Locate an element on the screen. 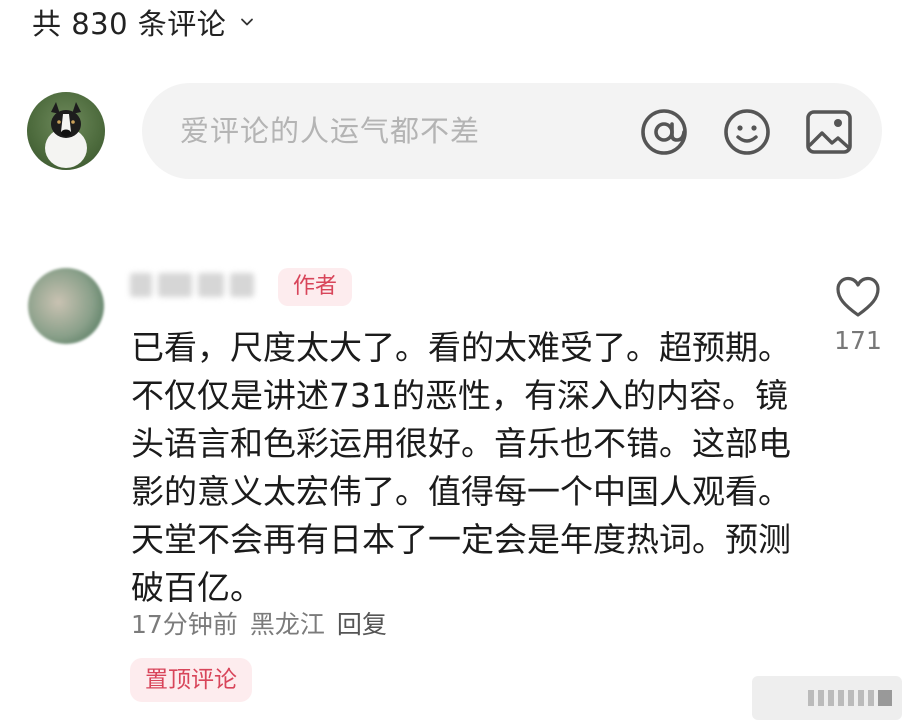 This screenshot has width=916, height=728. commenter-avatar is located at coordinates (66, 306).